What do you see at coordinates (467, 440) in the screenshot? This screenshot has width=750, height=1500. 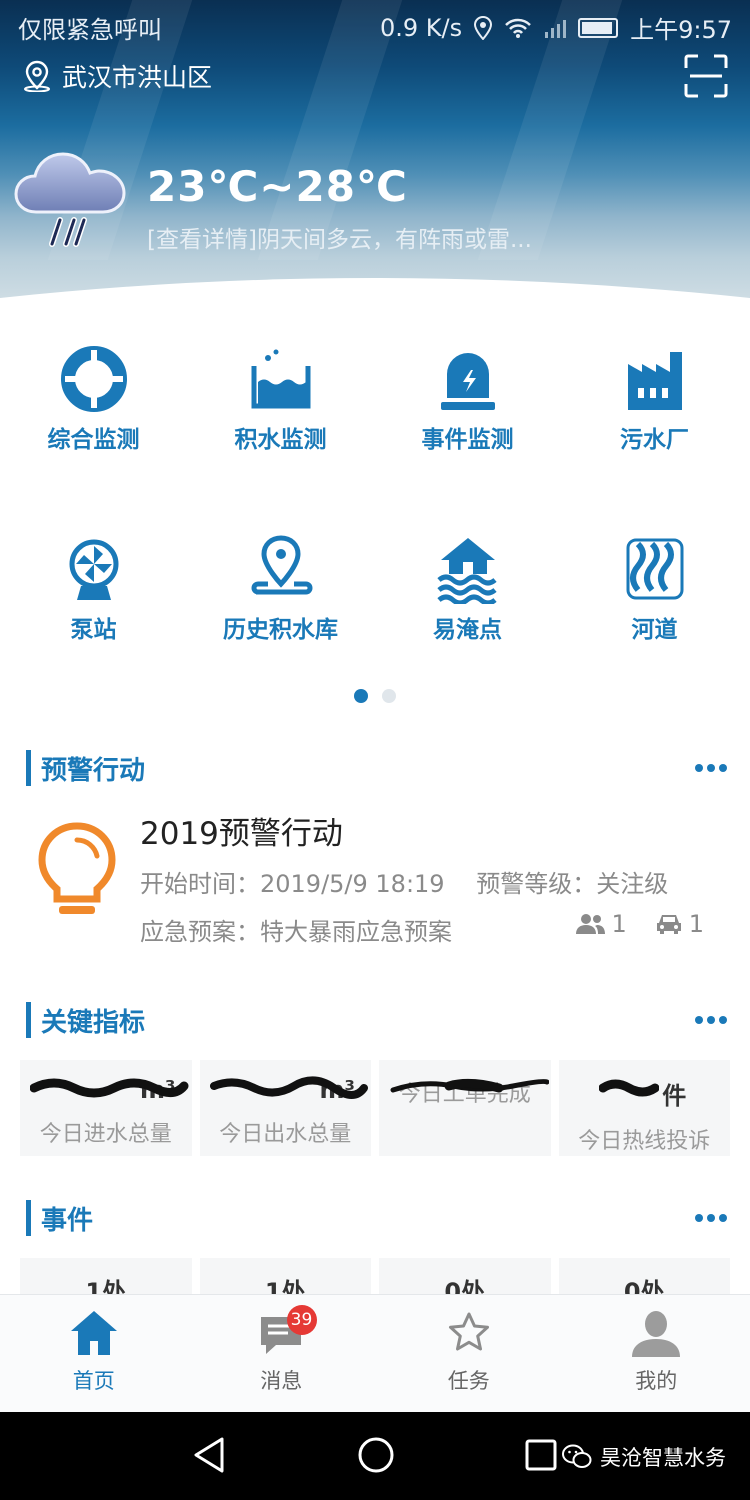 I see `menu-label: 事件监测` at bounding box center [467, 440].